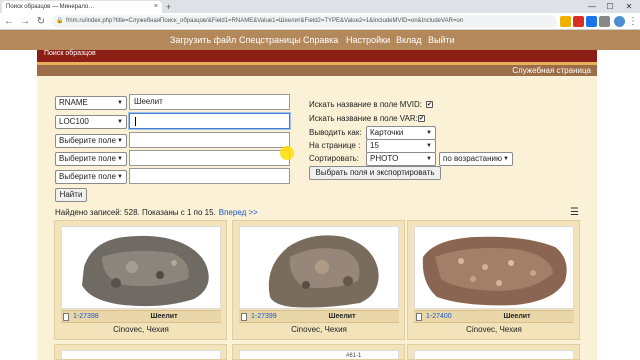 The image size is (640, 360). I want to click on nav-special-pages: Спецстраницы, so click(270, 40).